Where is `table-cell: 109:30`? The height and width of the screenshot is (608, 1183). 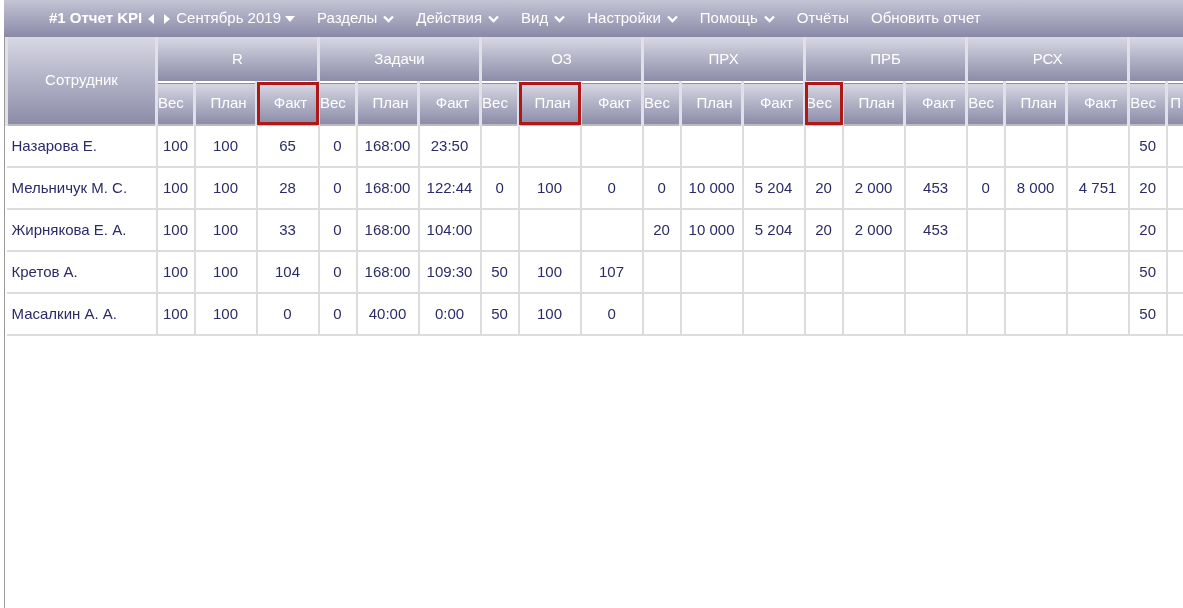 table-cell: 109:30 is located at coordinates (449, 272).